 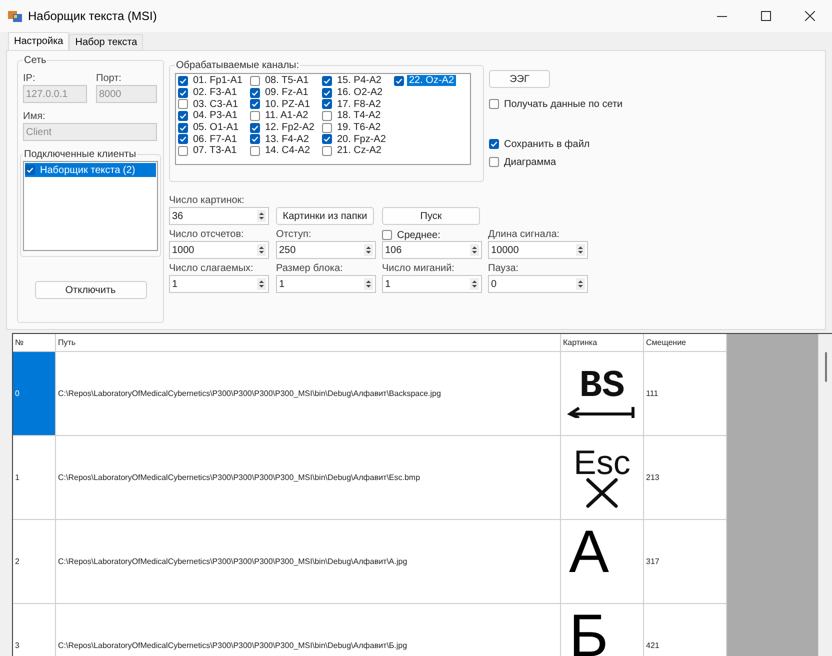 I want to click on offset-cell: 421, so click(x=685, y=630).